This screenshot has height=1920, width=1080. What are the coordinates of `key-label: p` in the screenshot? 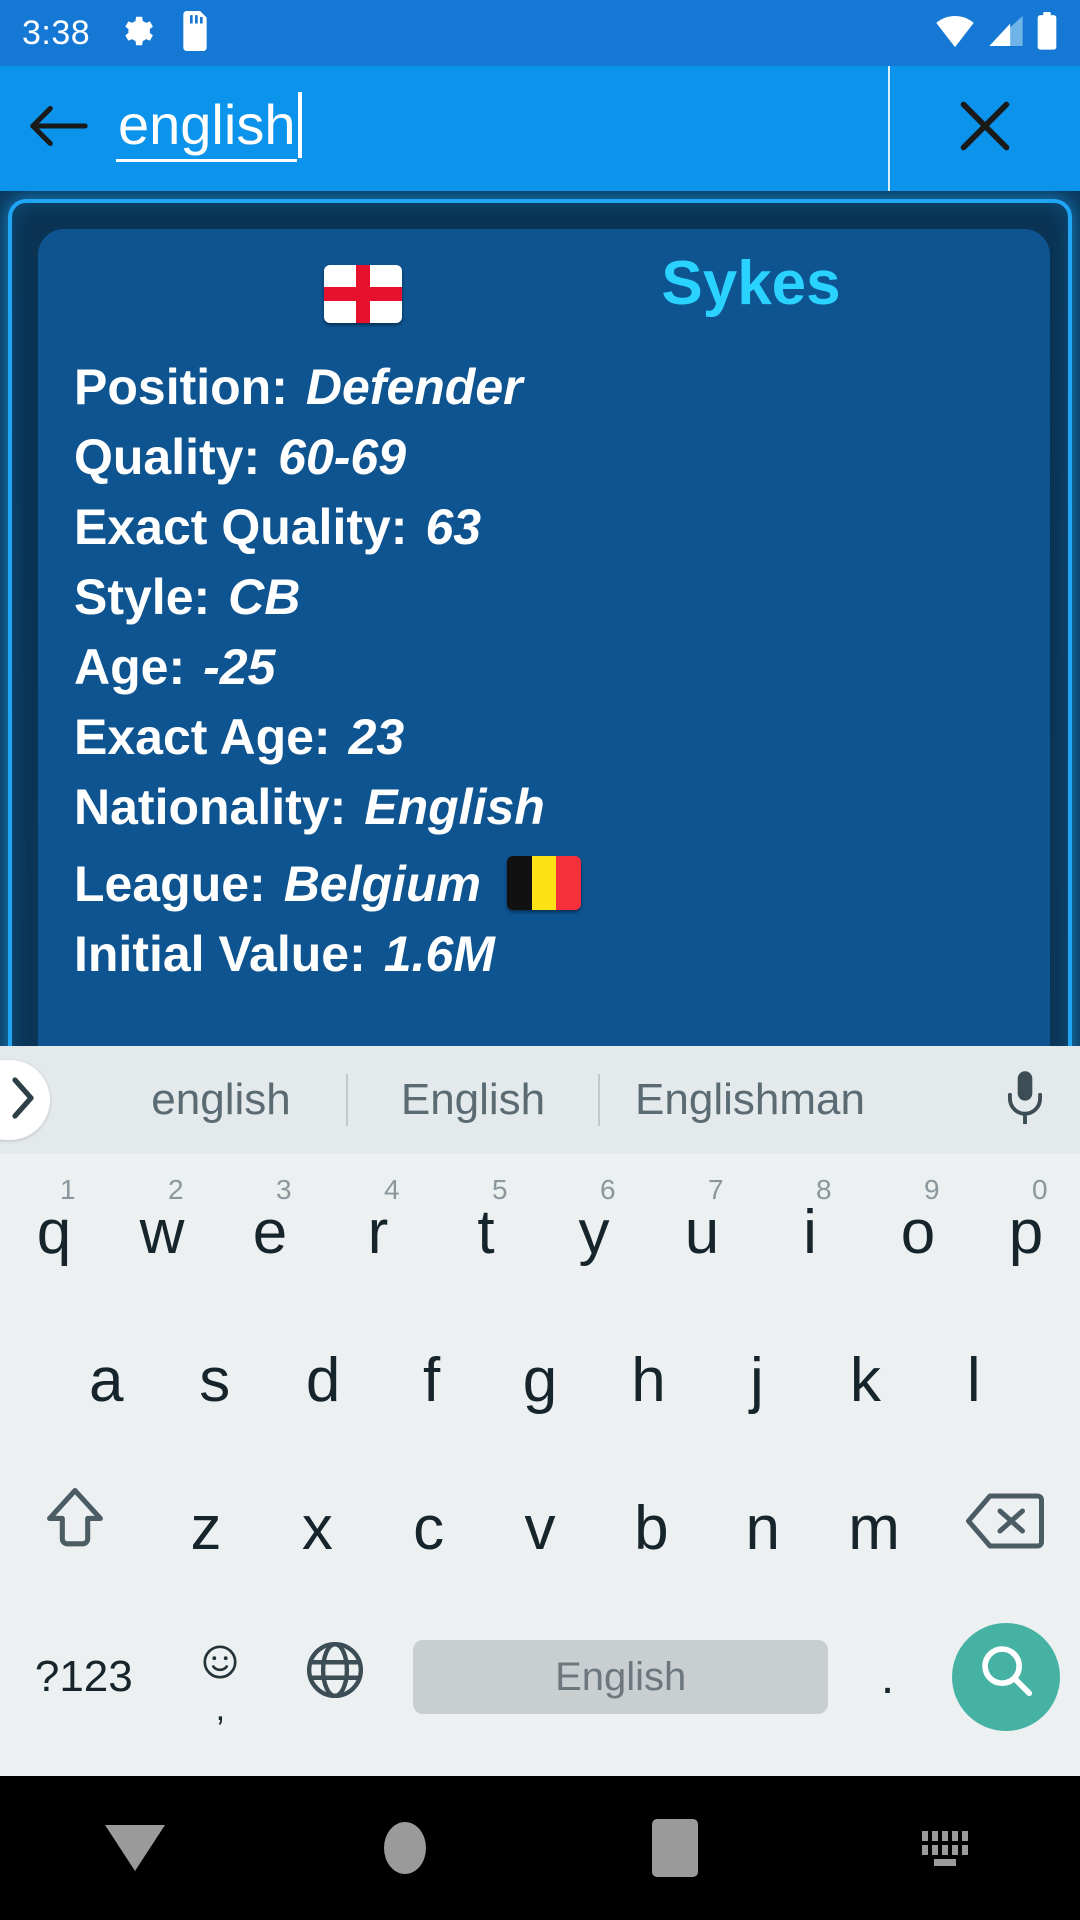 It's located at (1026, 1232).